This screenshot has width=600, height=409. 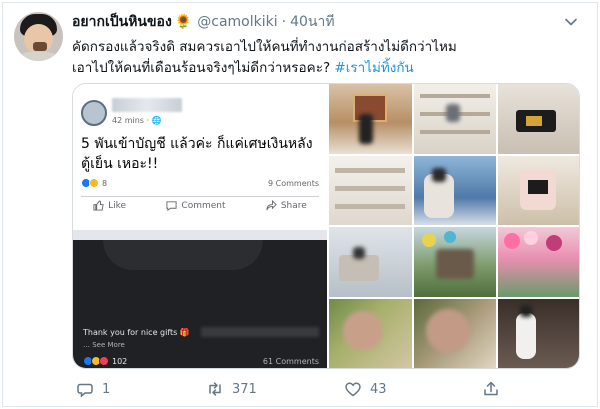 I want to click on tweet-time: 40นาที, so click(x=312, y=22).